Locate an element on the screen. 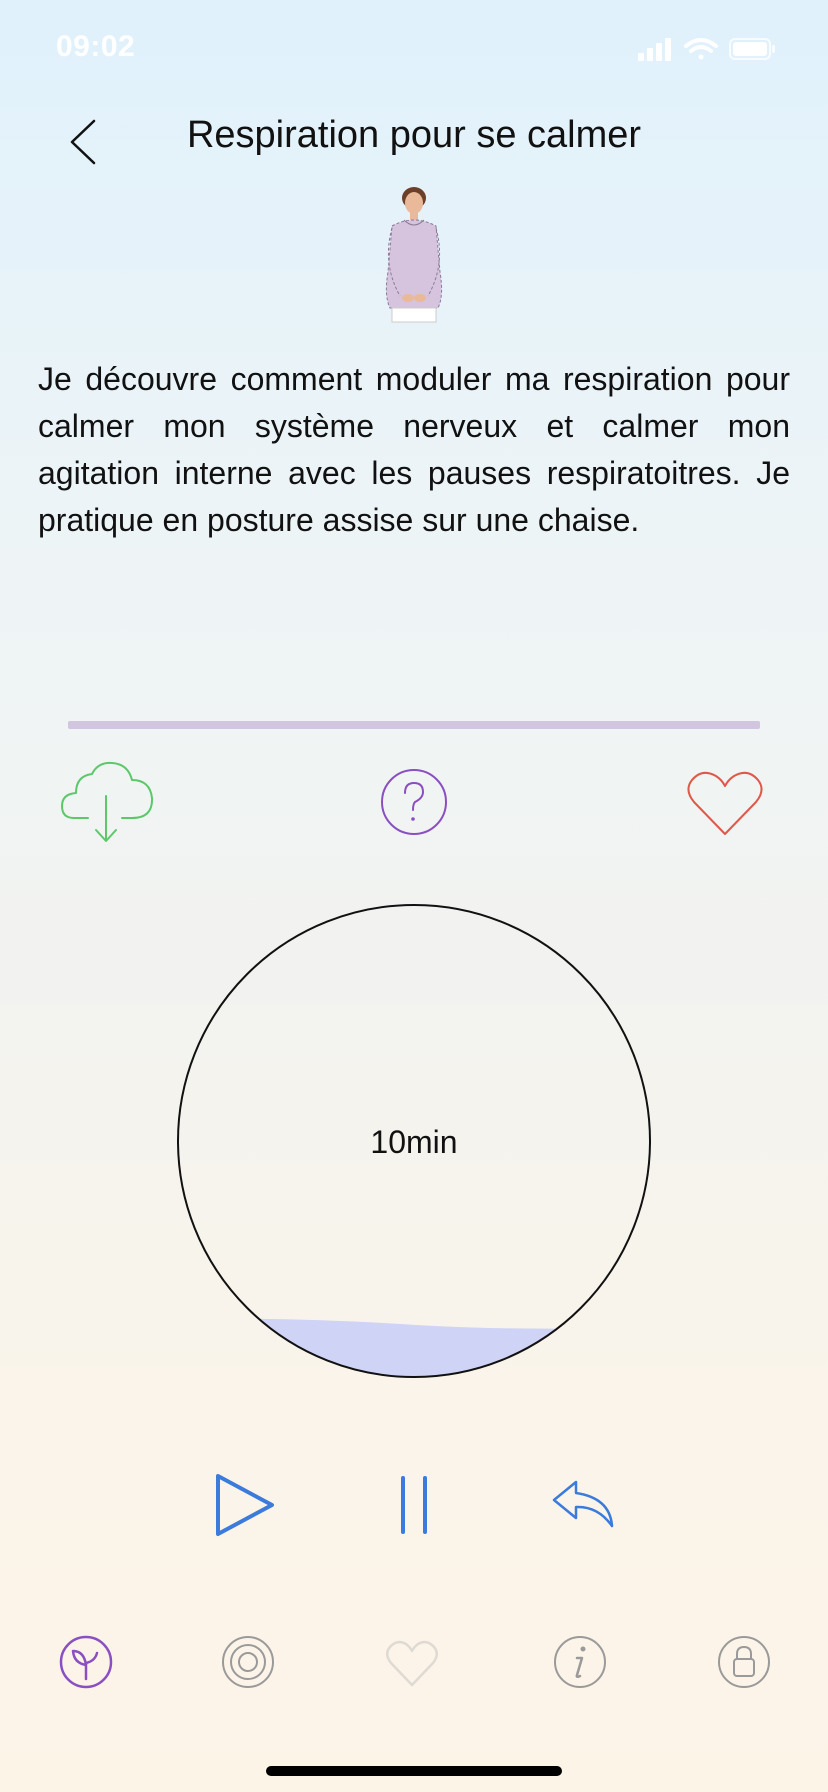 Image resolution: width=828 pixels, height=1792 pixels. replay-icon is located at coordinates (583, 1504).